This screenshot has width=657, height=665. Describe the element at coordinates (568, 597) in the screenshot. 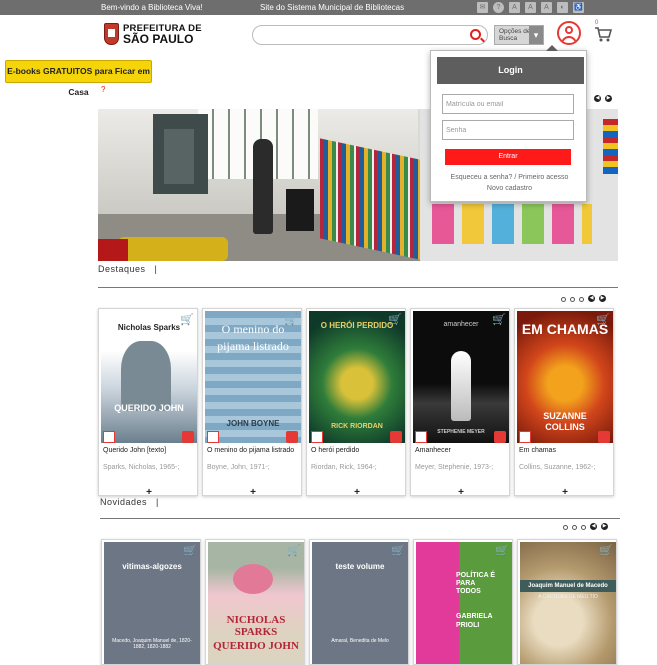

I see `cover-text: A CARTEIRA DE MEU TIO` at that location.